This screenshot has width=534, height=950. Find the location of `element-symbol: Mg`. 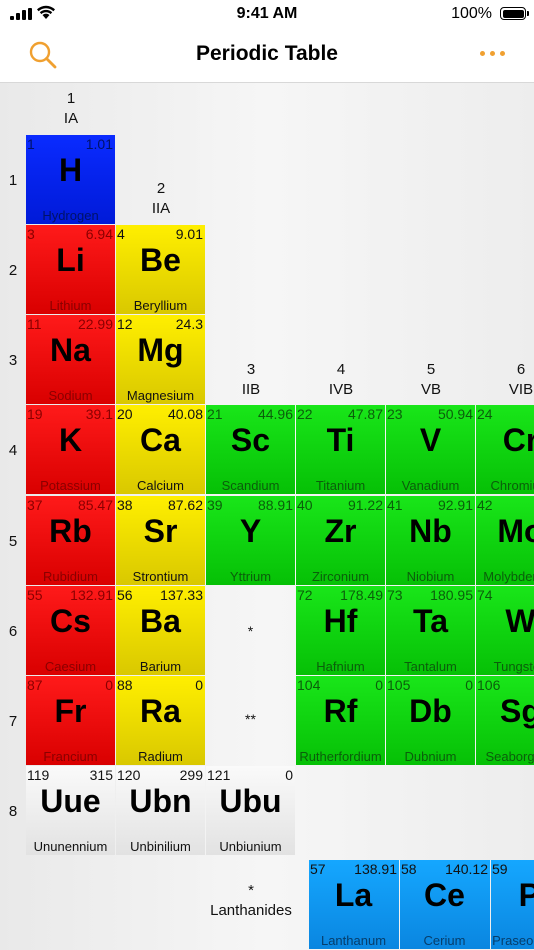

element-symbol: Mg is located at coordinates (160, 350).